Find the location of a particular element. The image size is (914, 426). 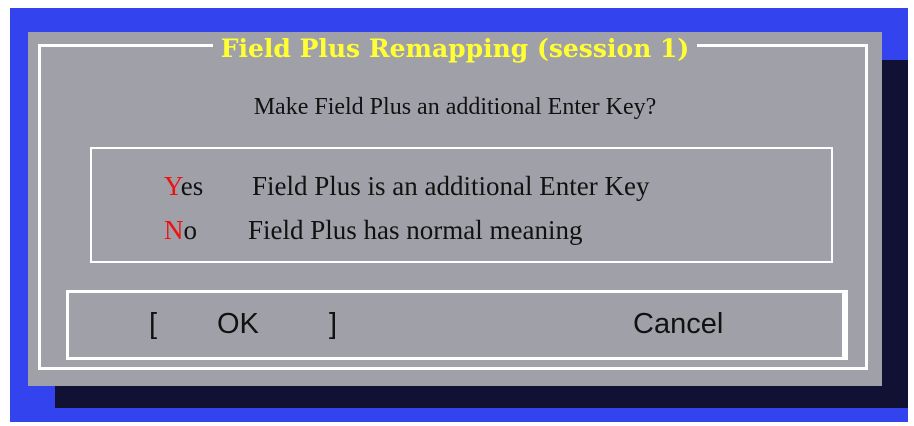

option-yes-label-rest: es is located at coordinates (192, 186).